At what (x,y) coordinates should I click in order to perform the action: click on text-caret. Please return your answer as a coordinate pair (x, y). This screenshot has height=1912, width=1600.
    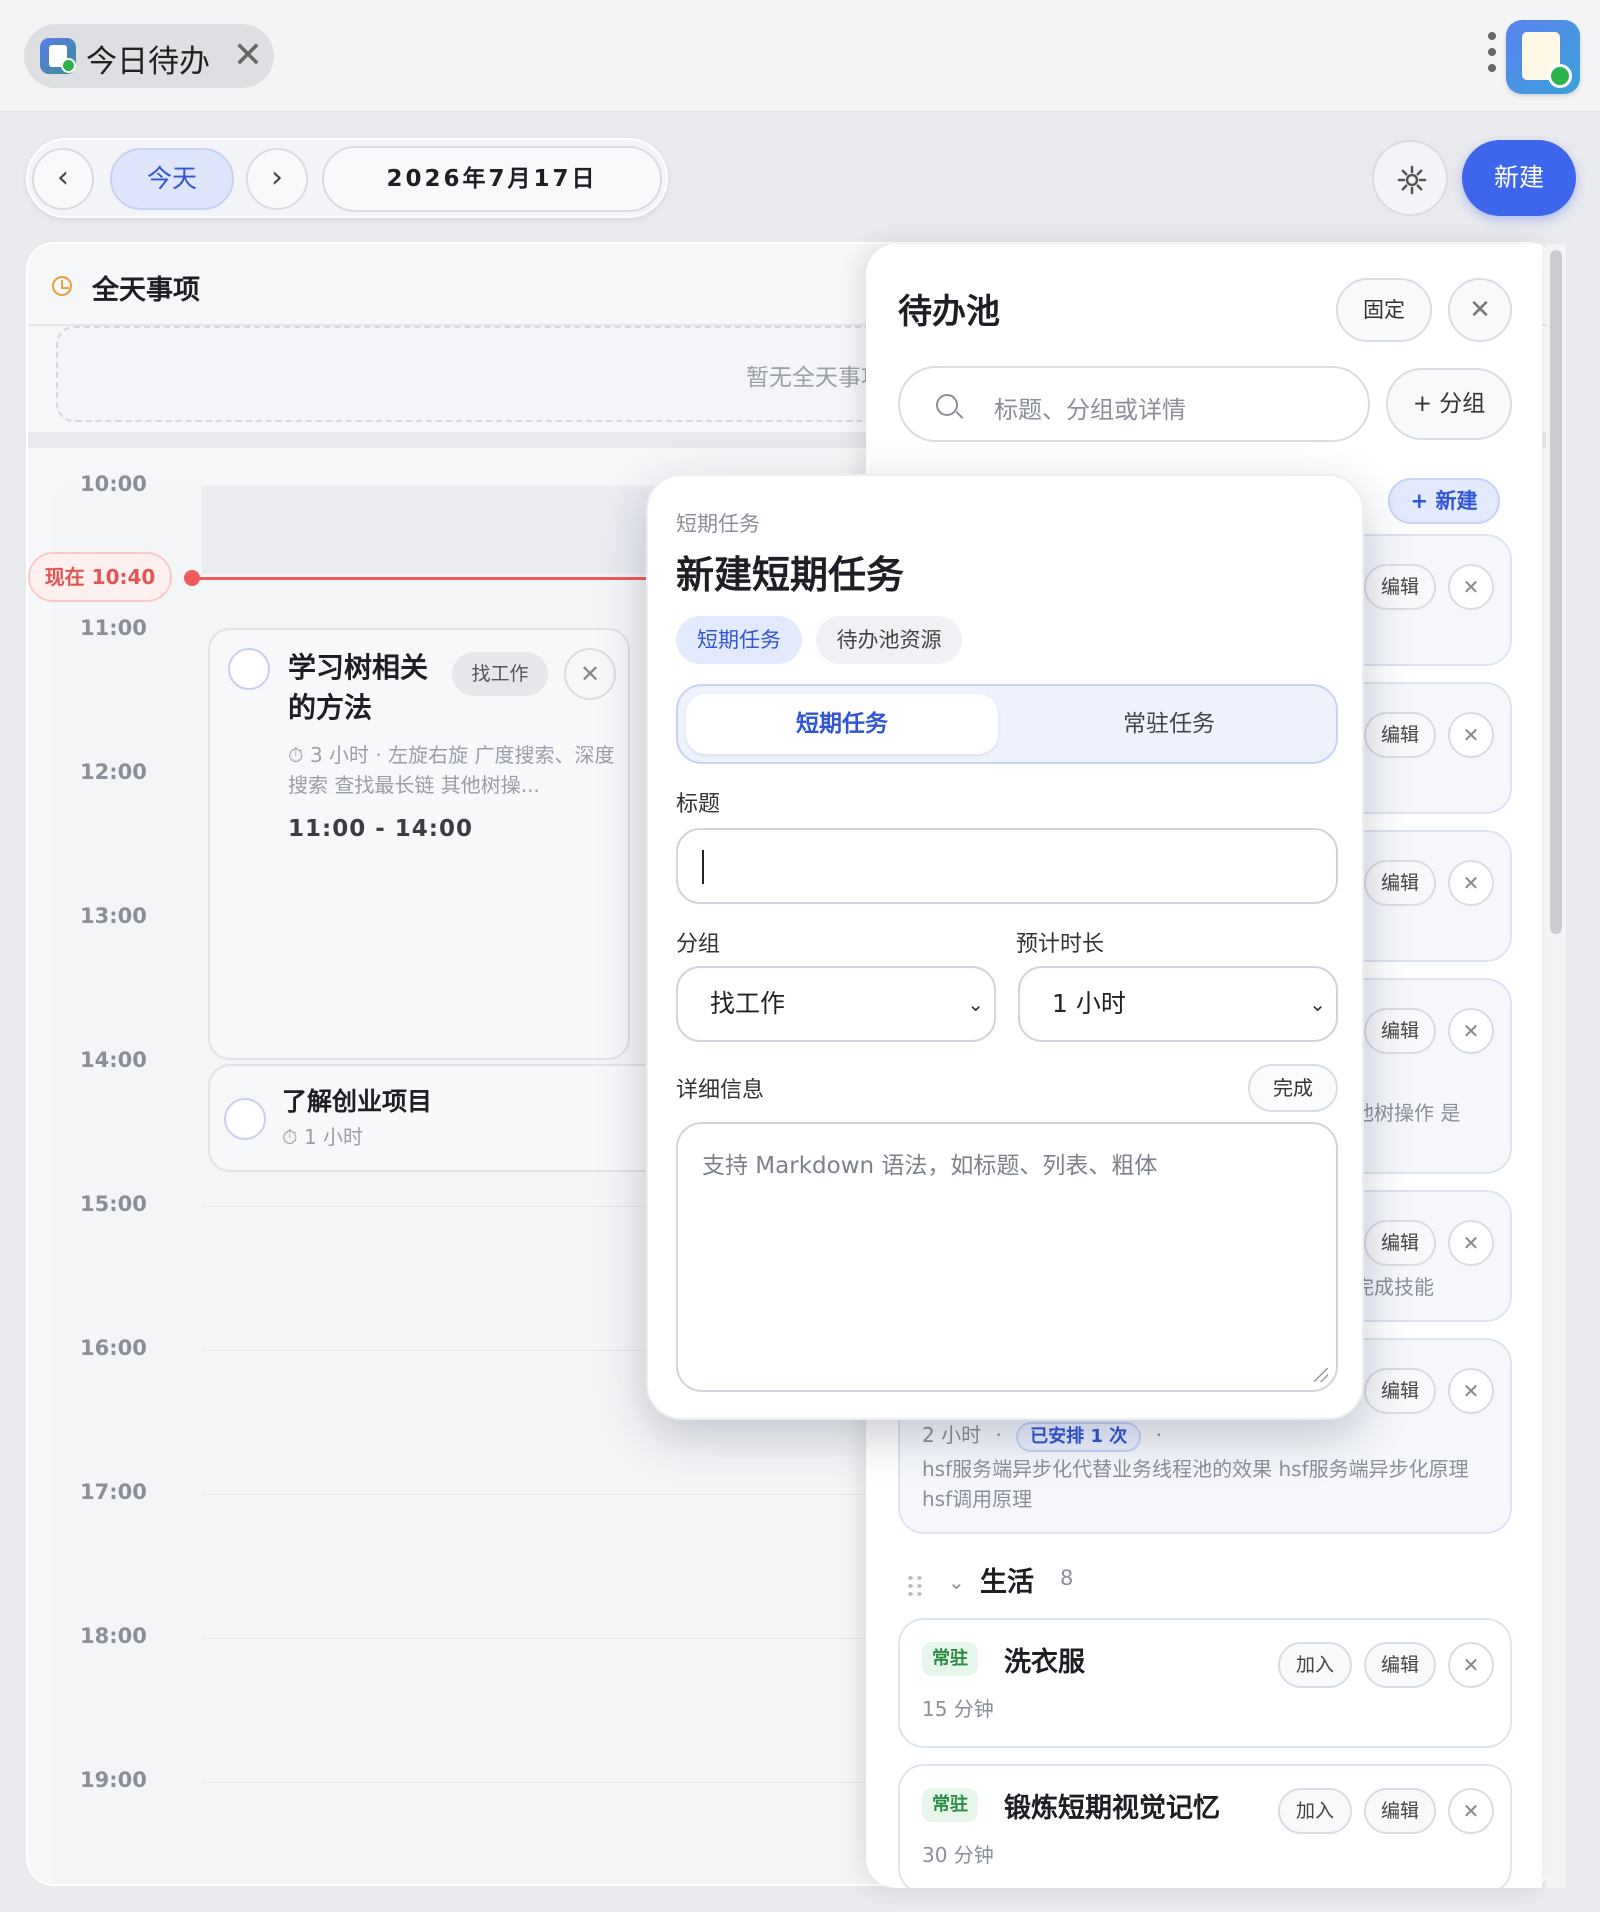
    Looking at the image, I should click on (703, 867).